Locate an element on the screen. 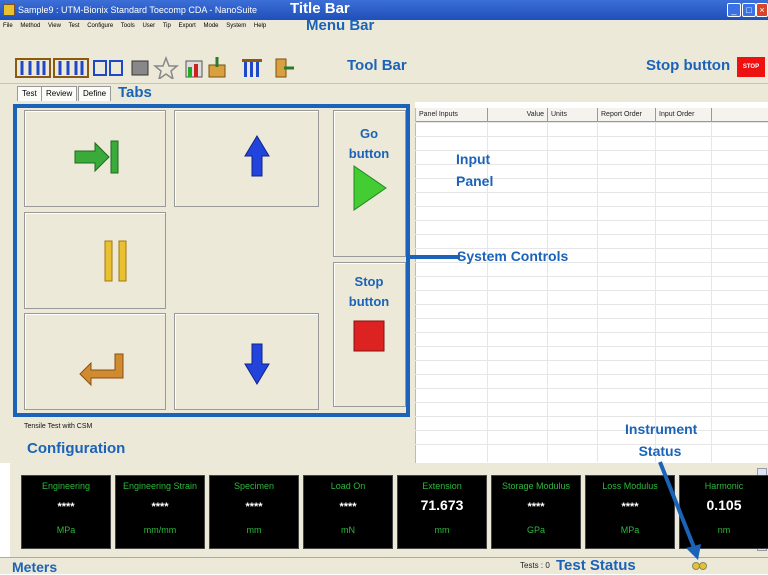 The image size is (768, 575). tests-count: Tests : 0 is located at coordinates (535, 565).